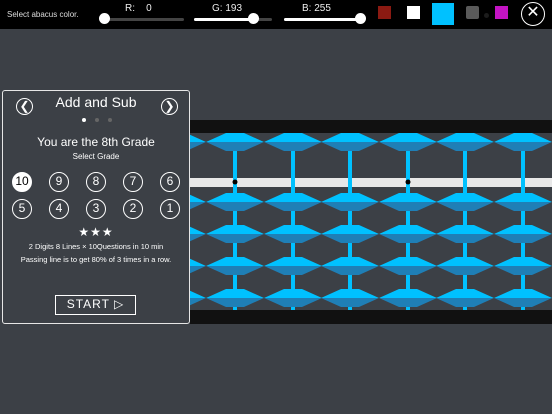  I want to click on hint-text: Select abacus color., so click(43, 14).